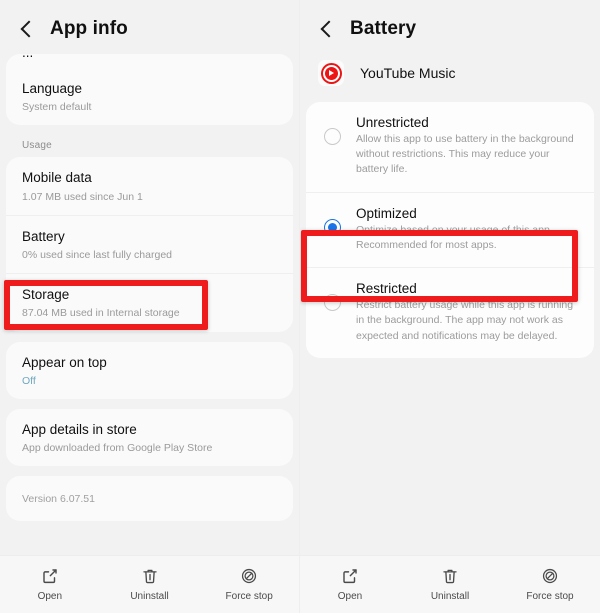 This screenshot has height=613, width=600. I want to click on list-item-language: Language System default, so click(149, 96).